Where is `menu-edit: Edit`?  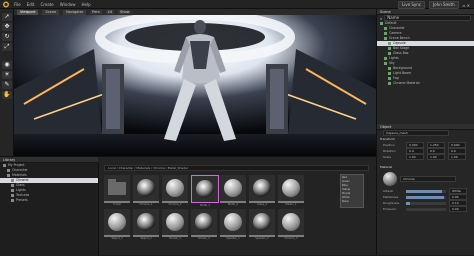
menu-edit: Edit is located at coordinates (31, 4).